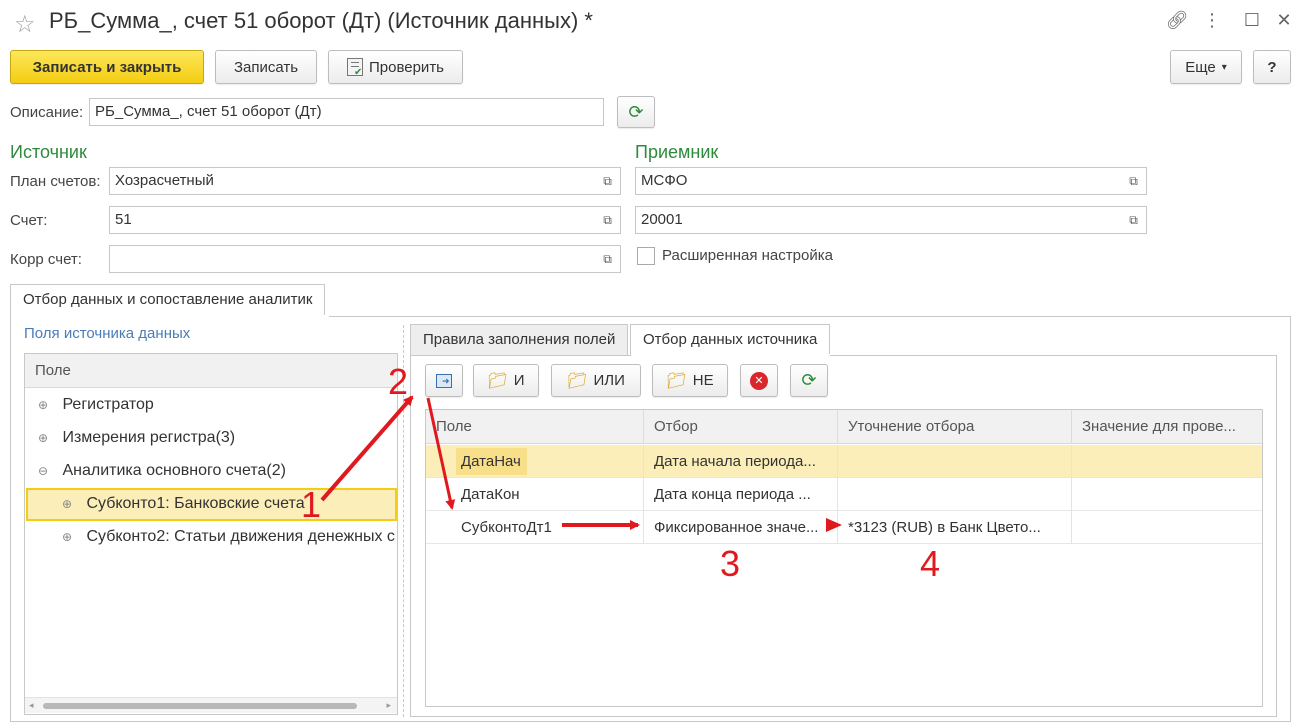 The image size is (1307, 728). What do you see at coordinates (730, 563) in the screenshot?
I see `annotation-3: 3` at bounding box center [730, 563].